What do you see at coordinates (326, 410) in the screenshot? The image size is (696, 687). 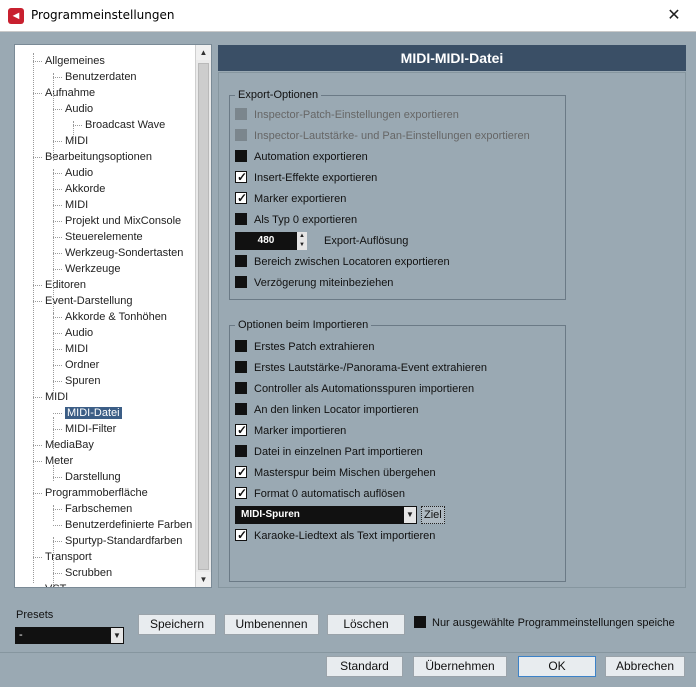 I see `option-row: An den linken Locator importieren` at bounding box center [326, 410].